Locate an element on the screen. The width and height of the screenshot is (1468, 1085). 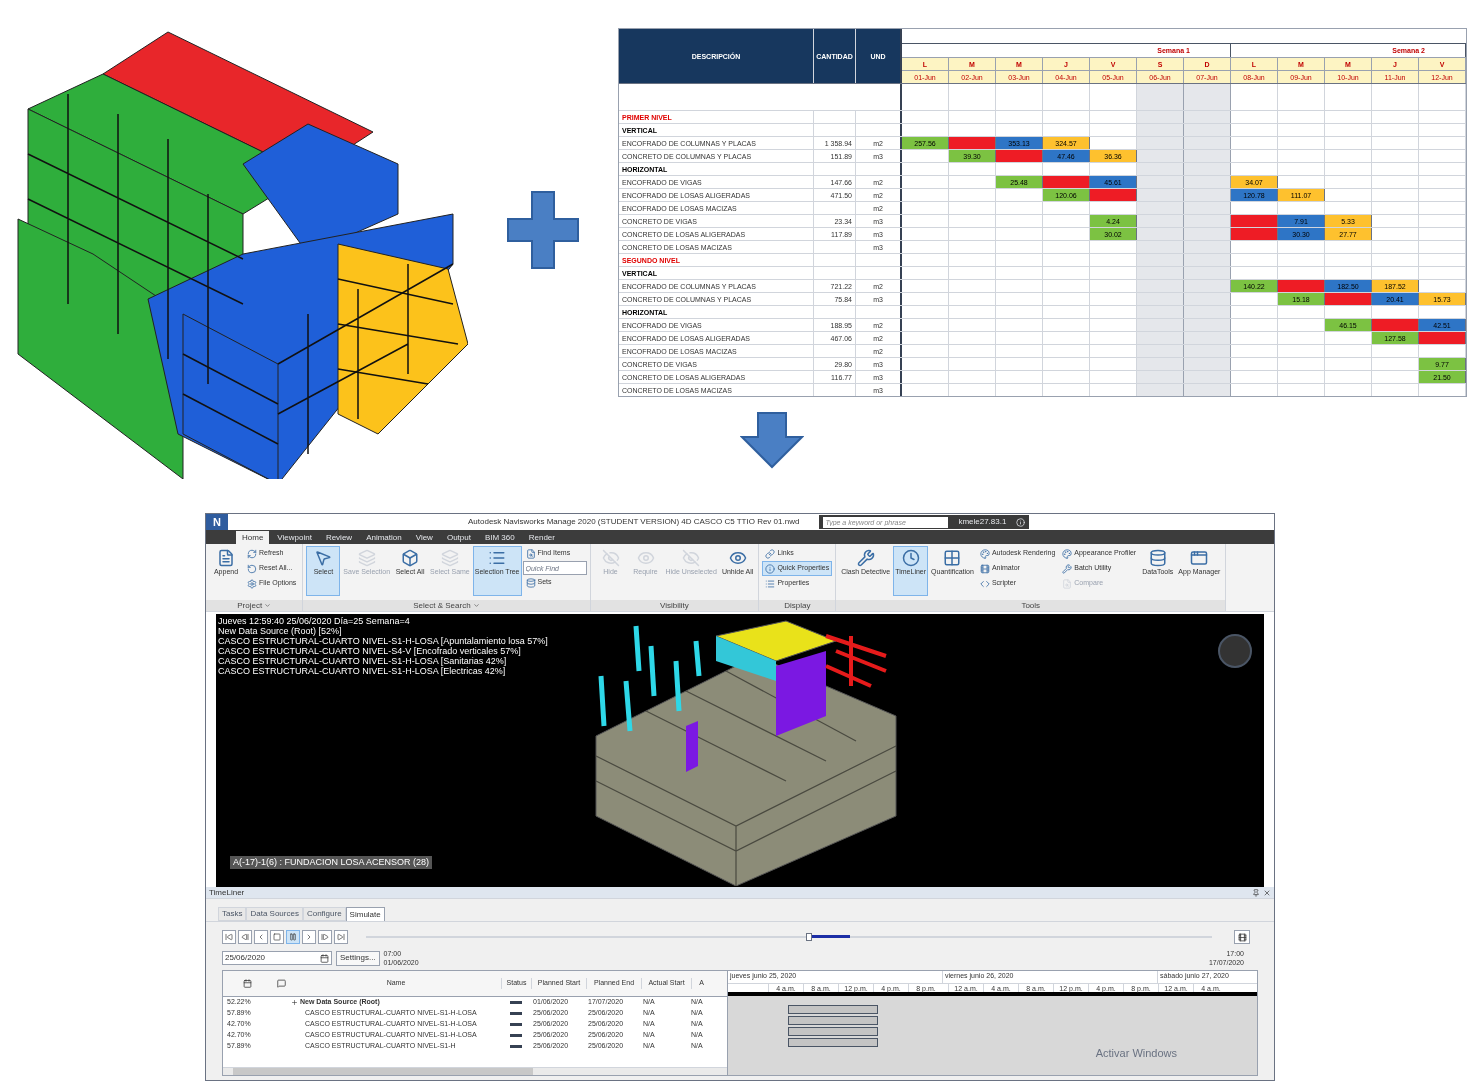
ribbon-group-label: Tools is located at coordinates (1031, 605).